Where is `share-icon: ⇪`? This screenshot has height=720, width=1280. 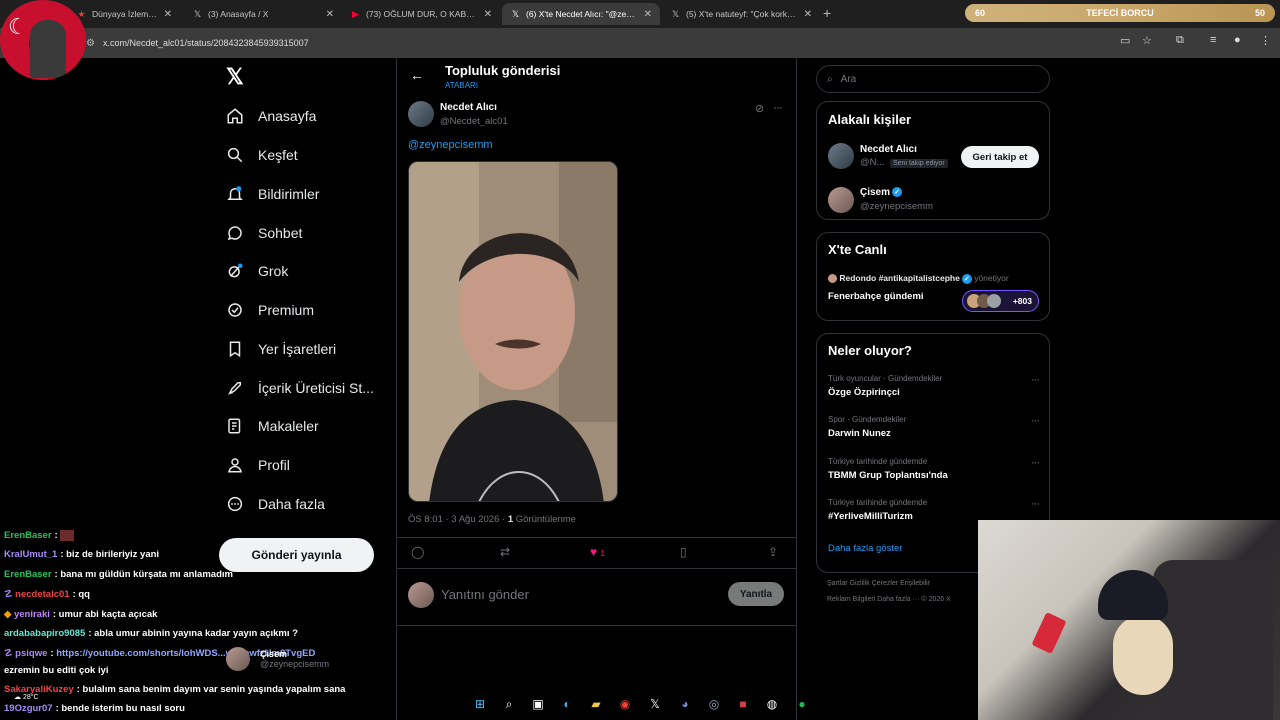 share-icon: ⇪ is located at coordinates (773, 552).